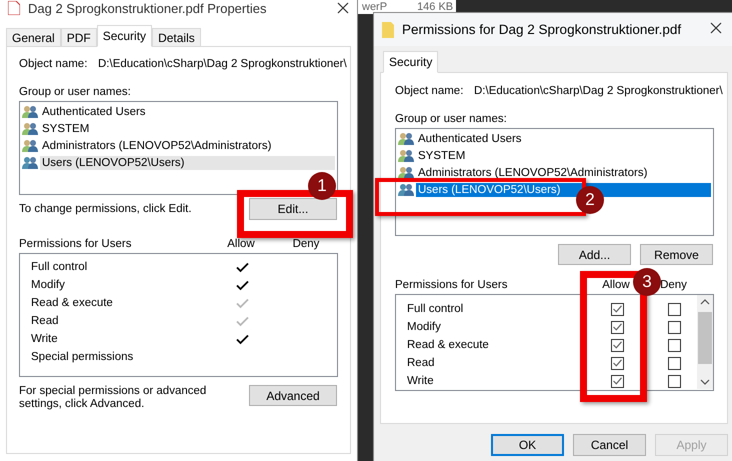 This screenshot has height=461, width=732. I want to click on scrollbar, so click(705, 342).